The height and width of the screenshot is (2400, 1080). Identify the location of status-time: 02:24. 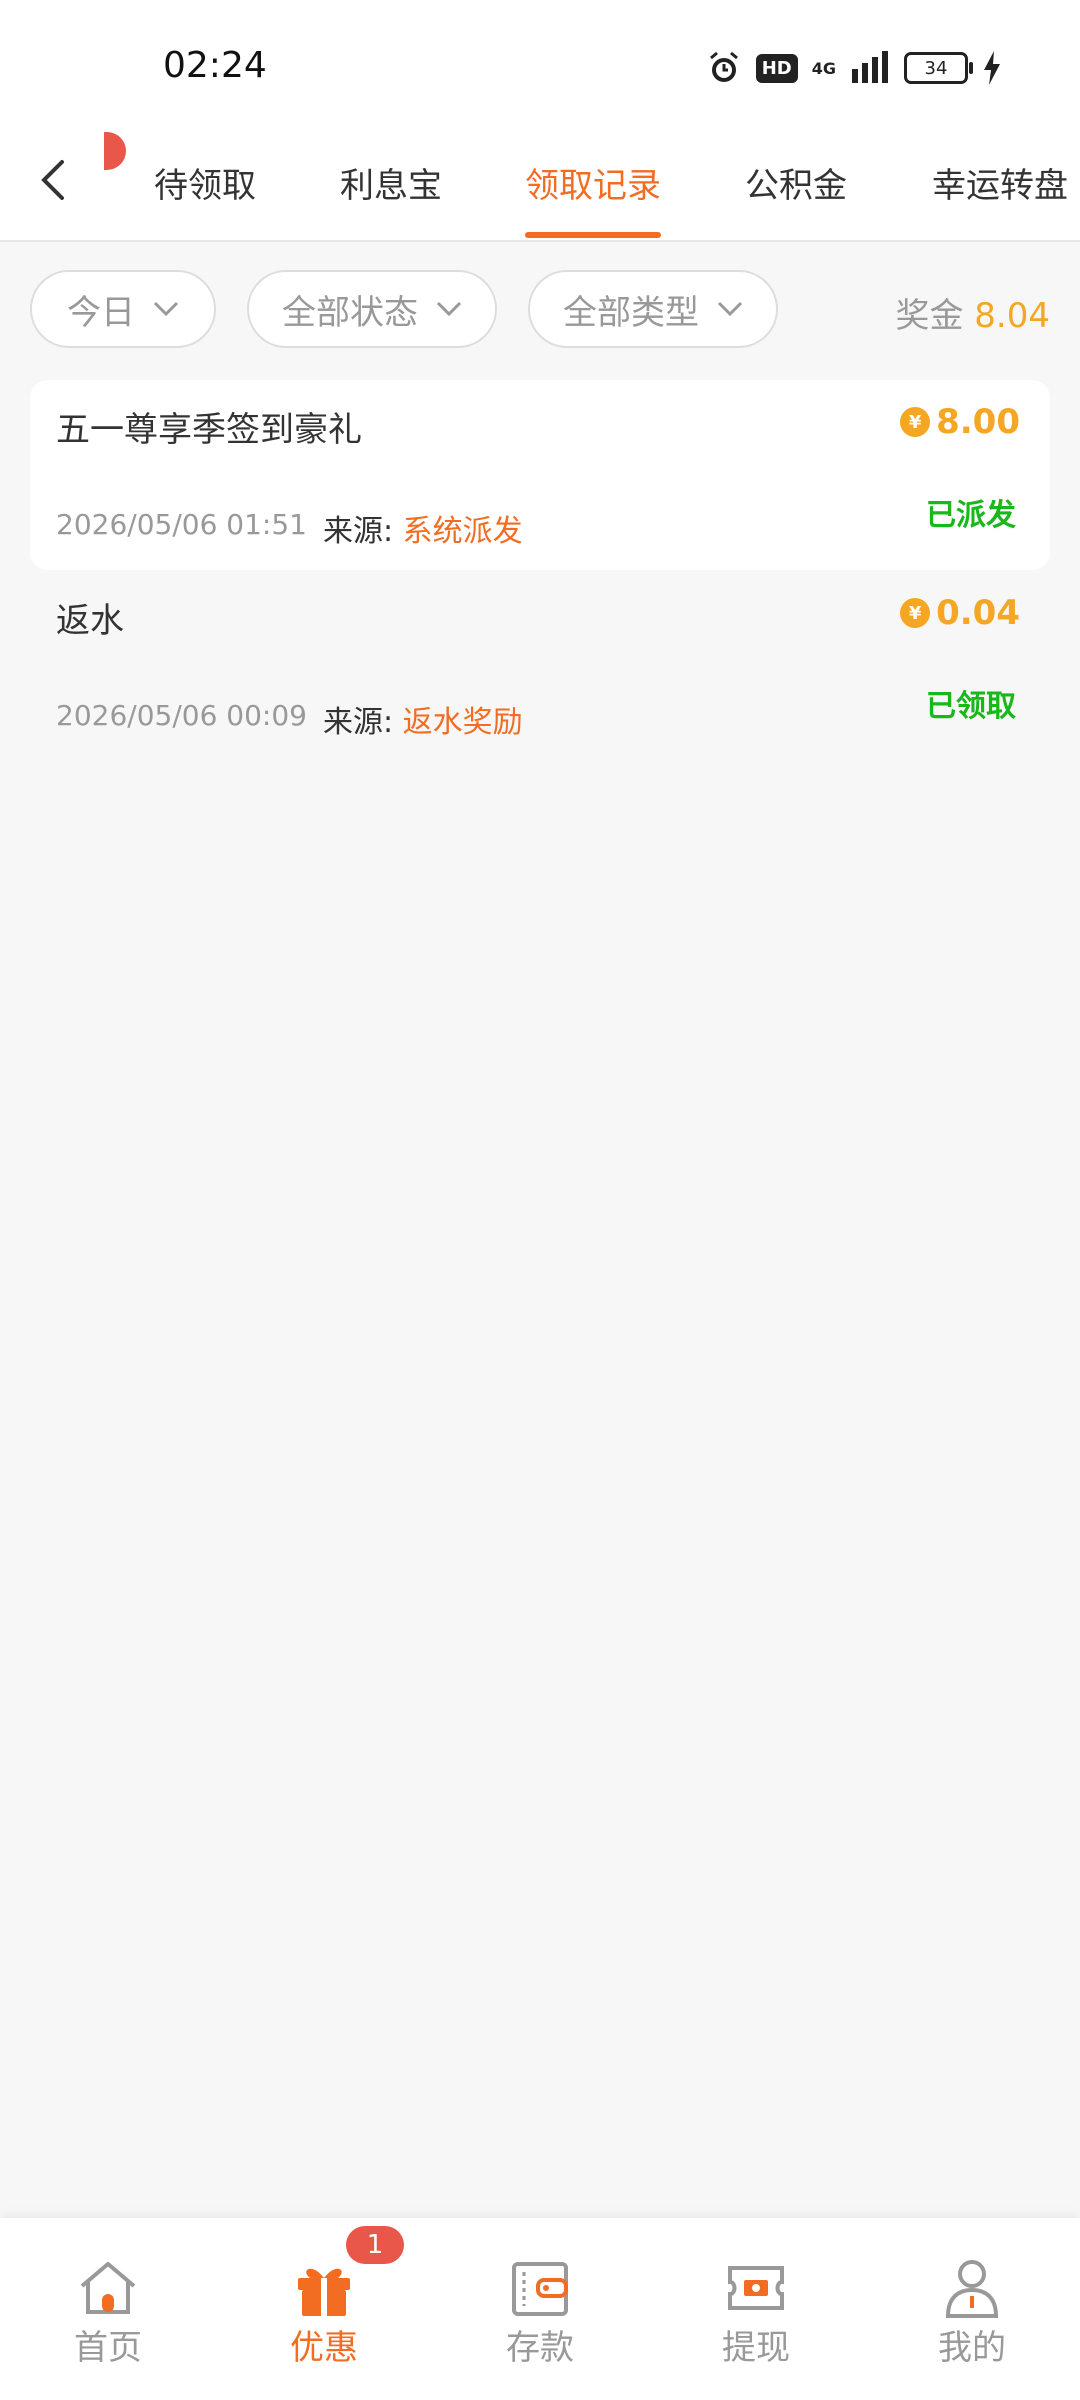
(215, 65).